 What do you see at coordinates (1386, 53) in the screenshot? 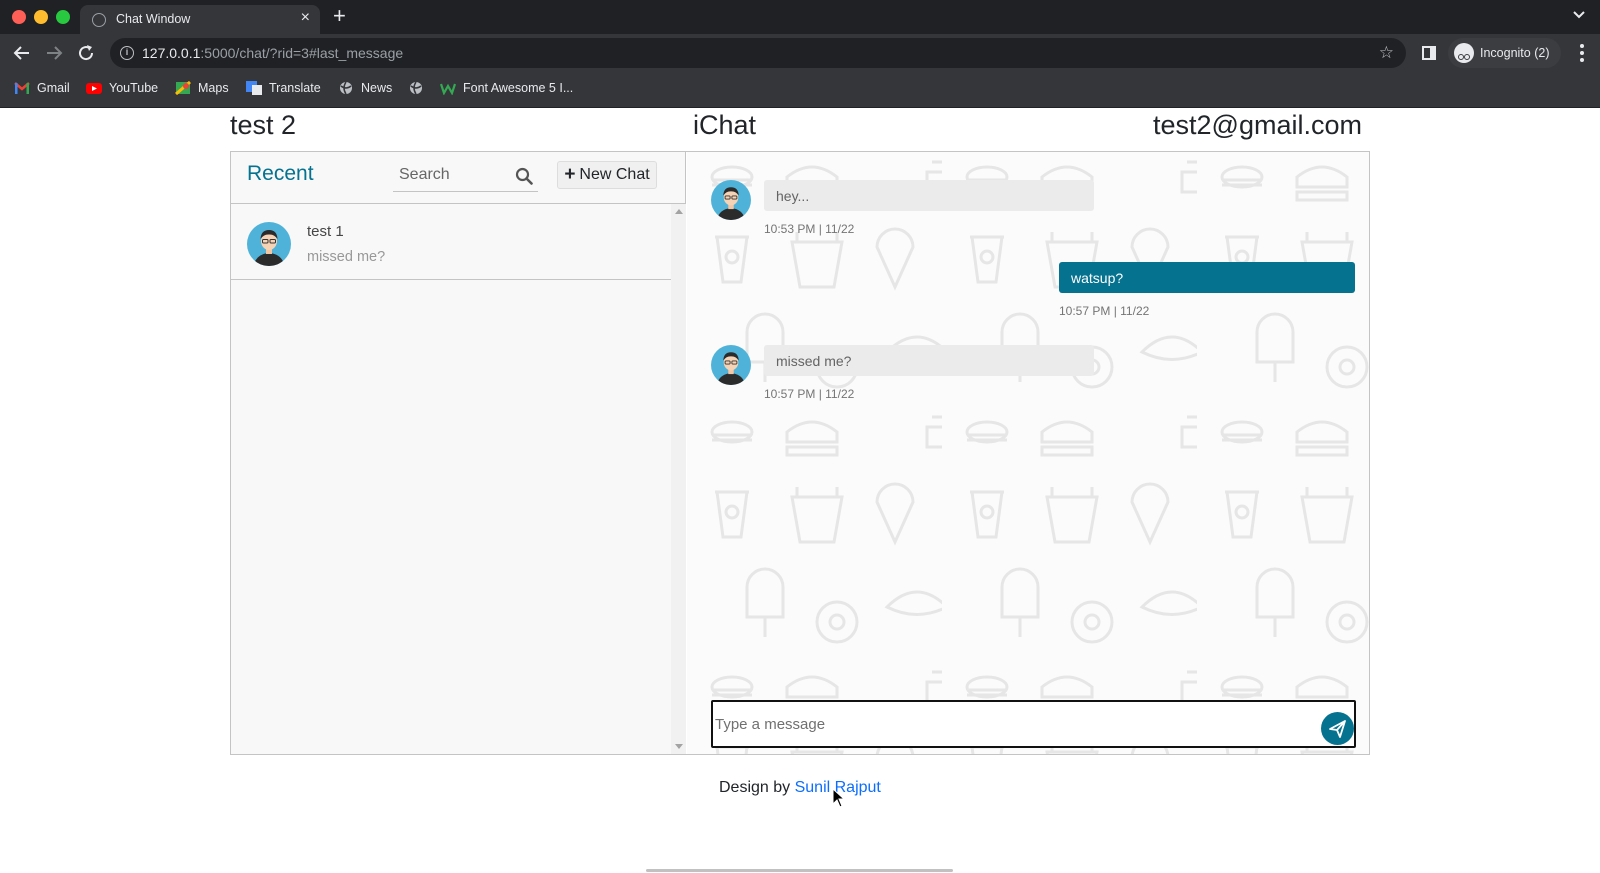
I see `bookmark-star-icon: ☆` at bounding box center [1386, 53].